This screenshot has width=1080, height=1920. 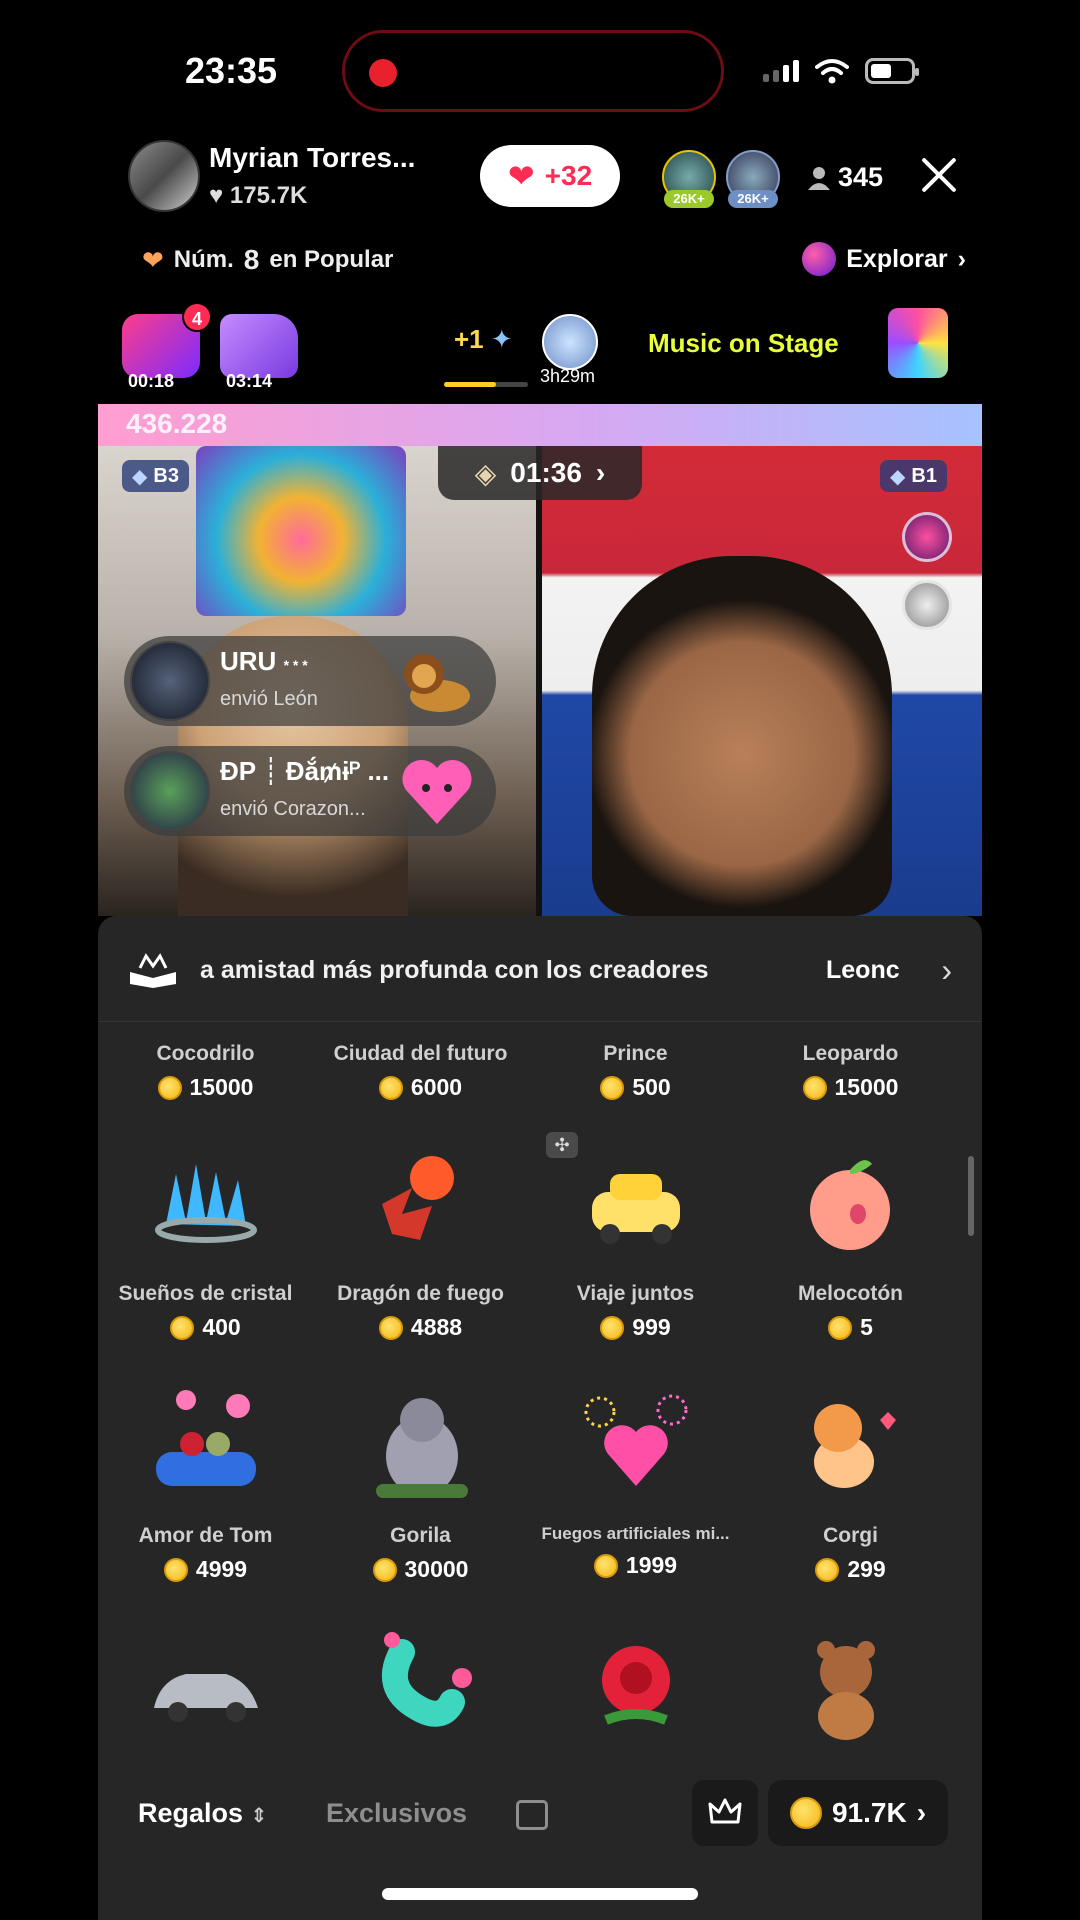 I want to click on score-bar: 436.228, so click(x=540, y=425).